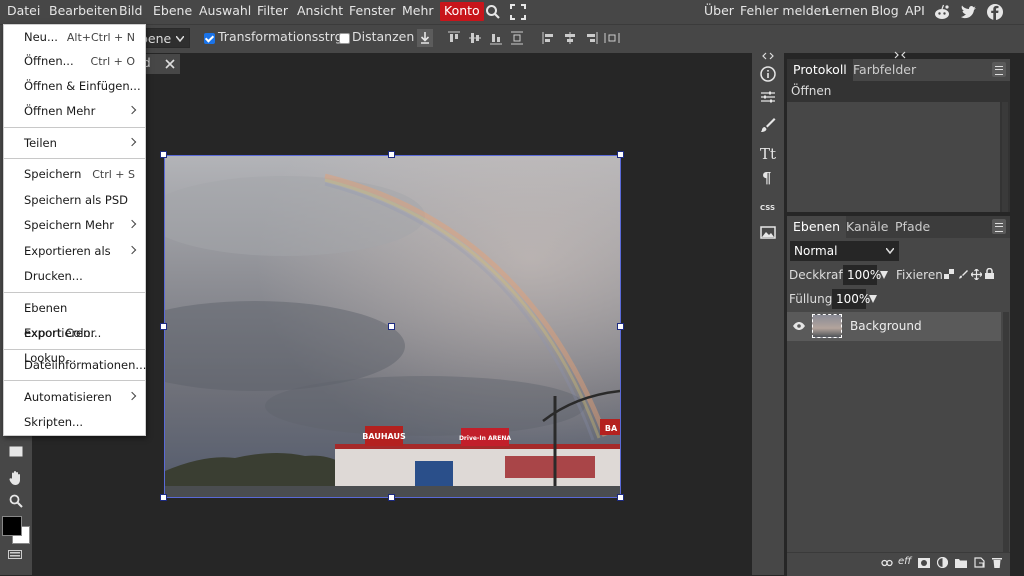  What do you see at coordinates (15, 554) in the screenshot?
I see `keyboard-icon` at bounding box center [15, 554].